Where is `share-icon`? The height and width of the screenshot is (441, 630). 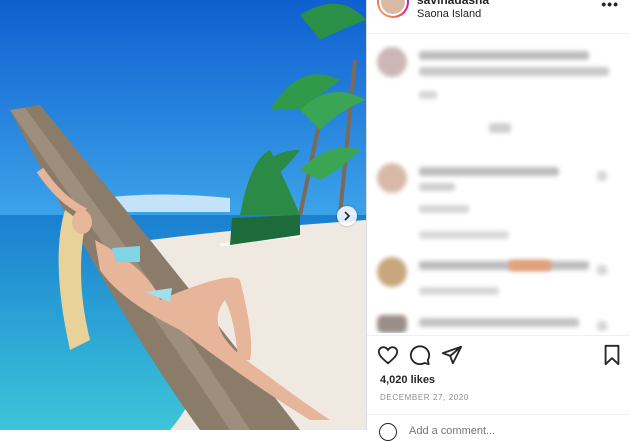 share-icon is located at coordinates (452, 355).